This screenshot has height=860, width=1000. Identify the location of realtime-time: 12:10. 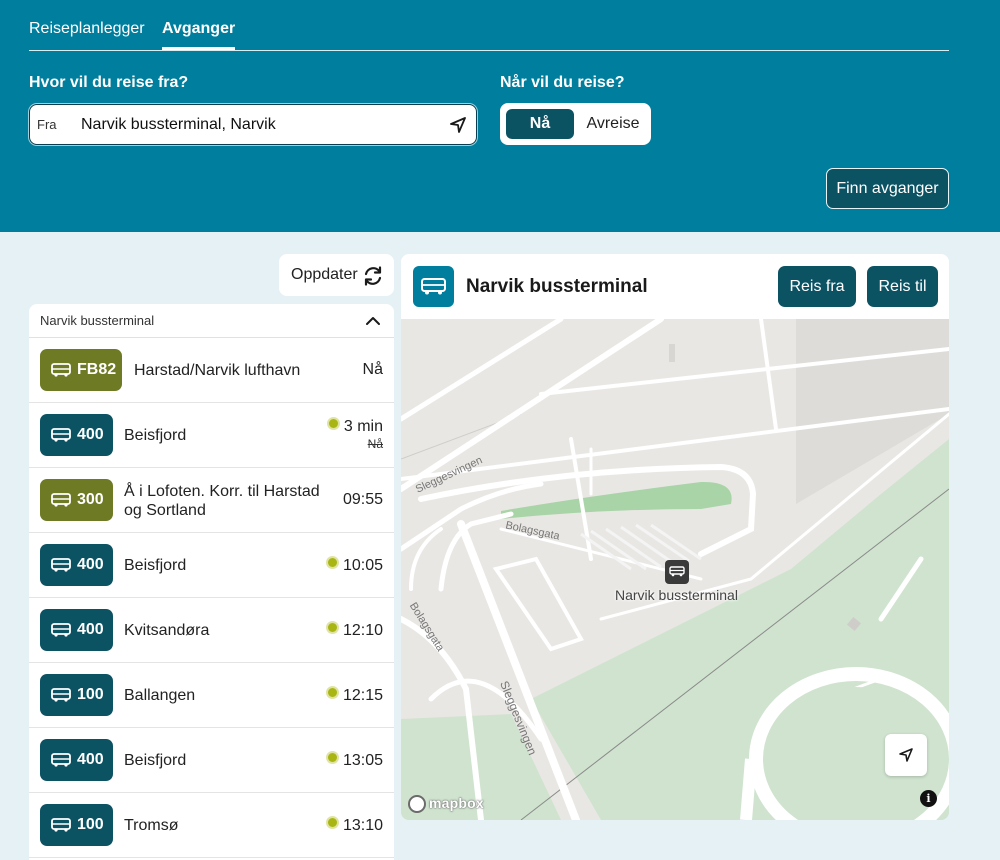
(362, 630).